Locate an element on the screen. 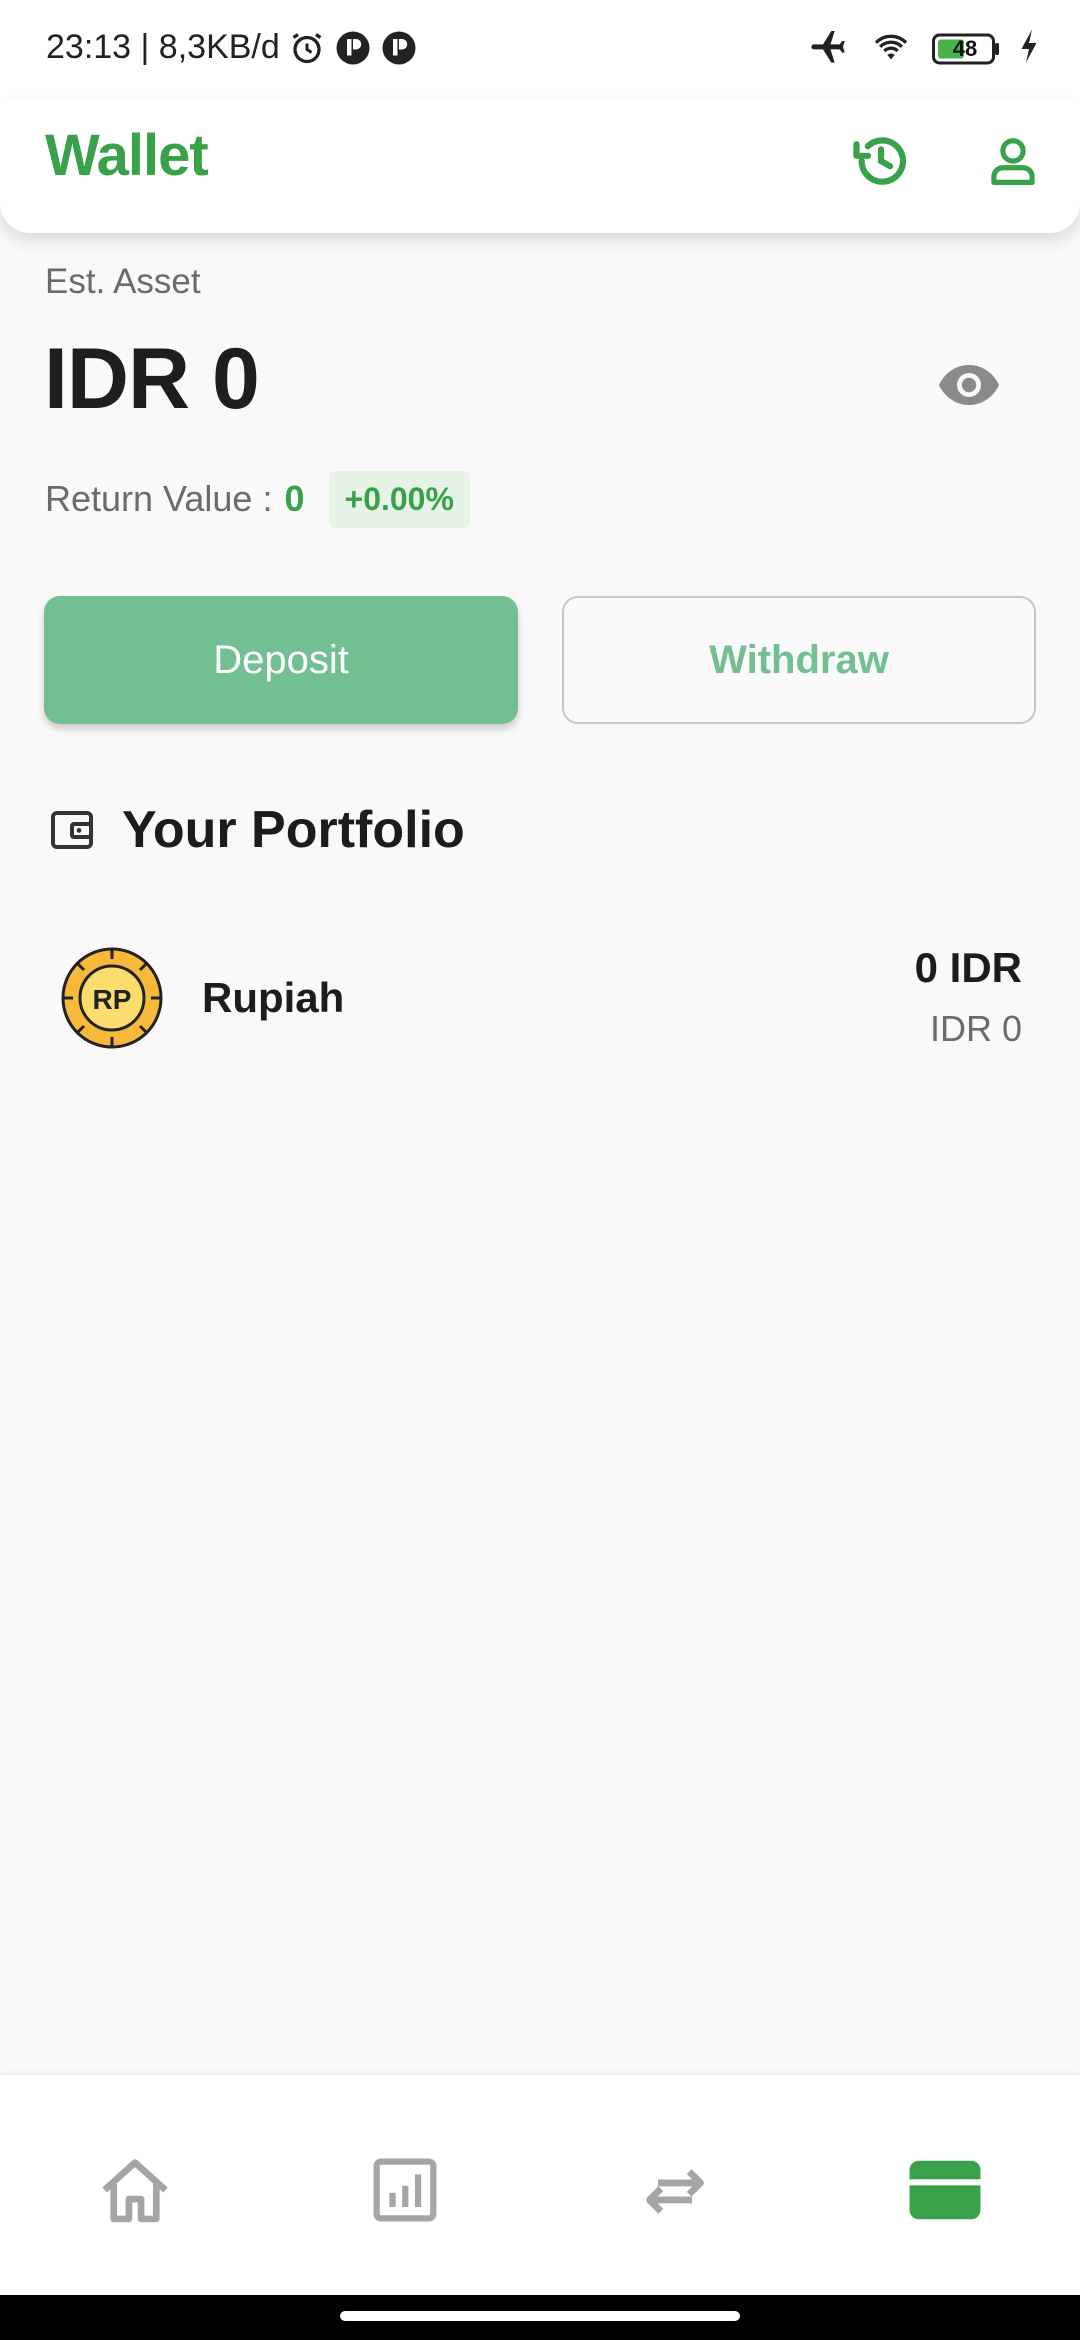 Image resolution: width=1080 pixels, height=2340 pixels. user-icon is located at coordinates (1013, 161).